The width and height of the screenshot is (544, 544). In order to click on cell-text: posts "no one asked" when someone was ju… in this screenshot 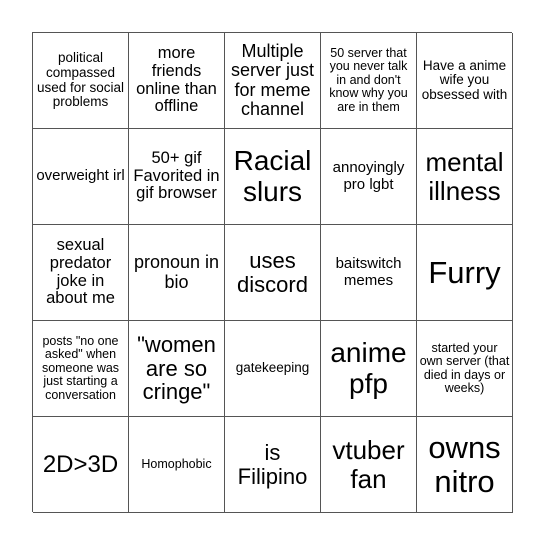, I will do `click(80, 367)`.